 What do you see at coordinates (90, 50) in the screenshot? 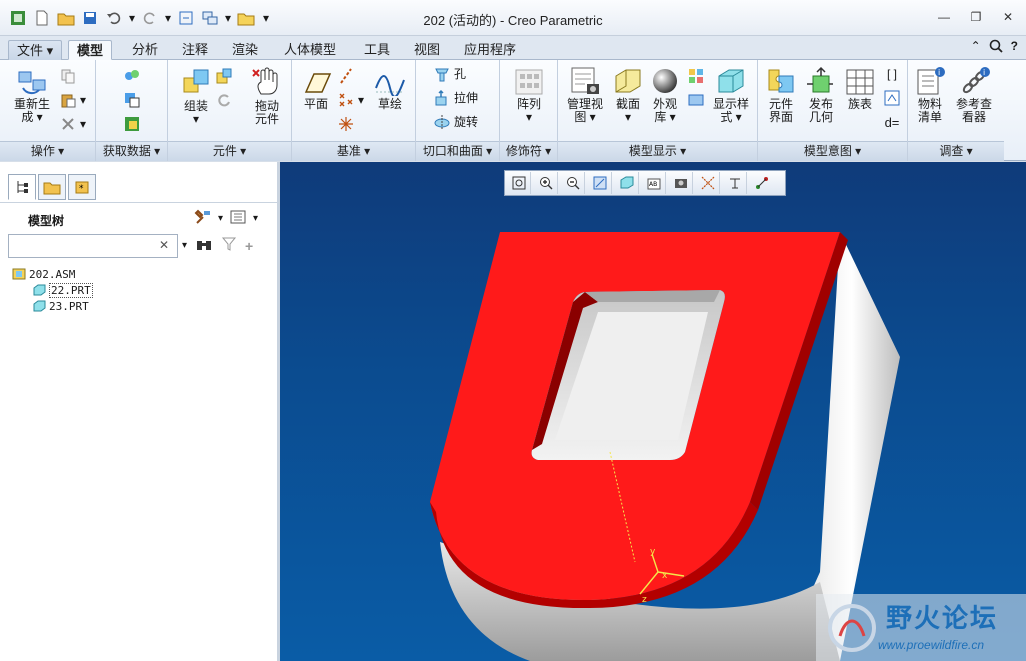
I see `tab-model: 模型` at bounding box center [90, 50].